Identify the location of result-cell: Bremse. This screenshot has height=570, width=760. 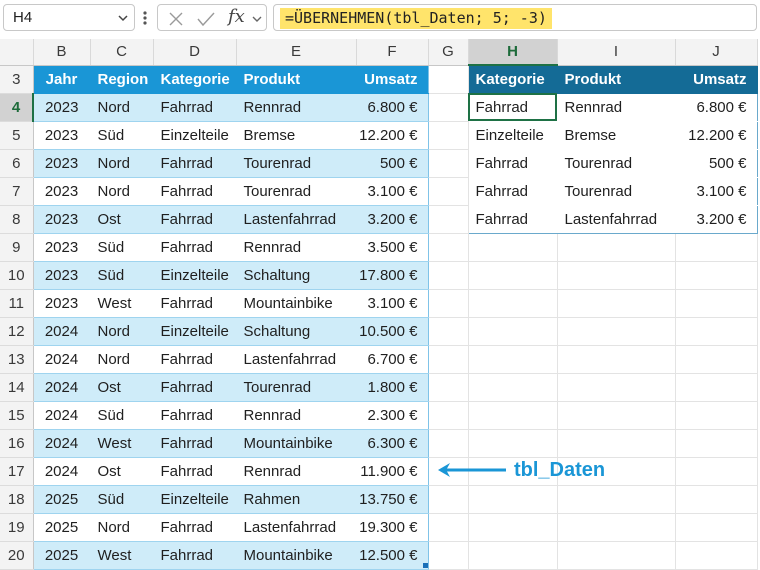
(616, 135).